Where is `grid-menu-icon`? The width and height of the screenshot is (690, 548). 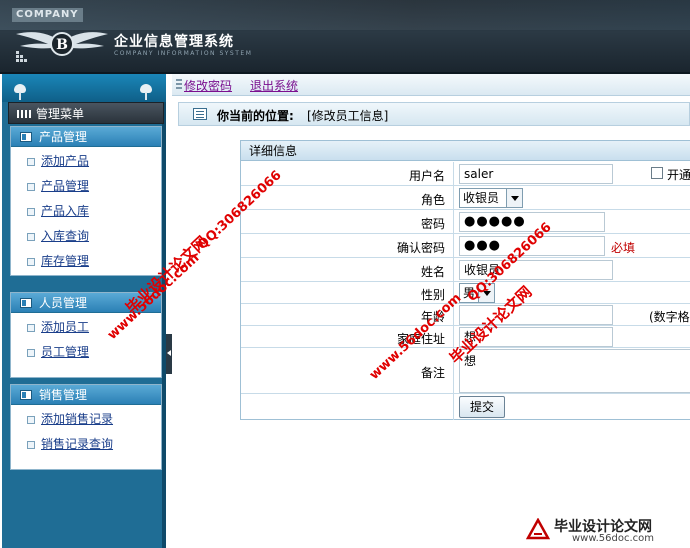 grid-menu-icon is located at coordinates (24, 114).